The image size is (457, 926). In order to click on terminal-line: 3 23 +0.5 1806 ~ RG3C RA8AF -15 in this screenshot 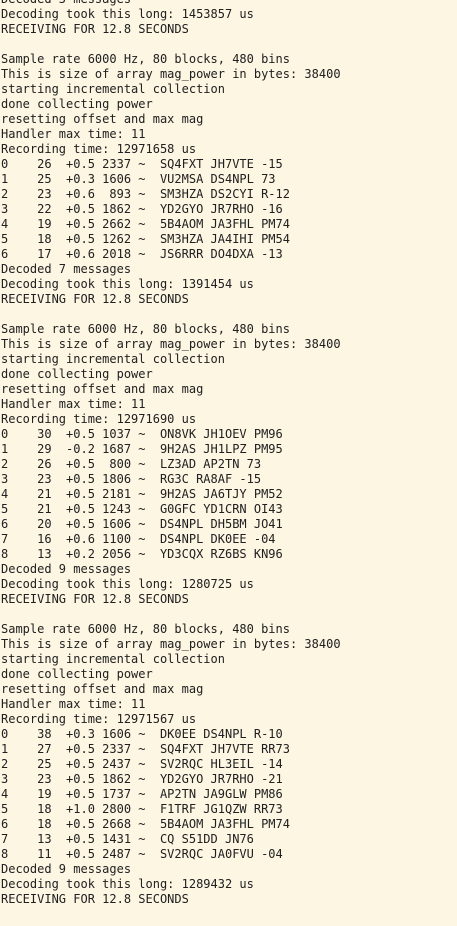, I will do `click(131, 479)`.